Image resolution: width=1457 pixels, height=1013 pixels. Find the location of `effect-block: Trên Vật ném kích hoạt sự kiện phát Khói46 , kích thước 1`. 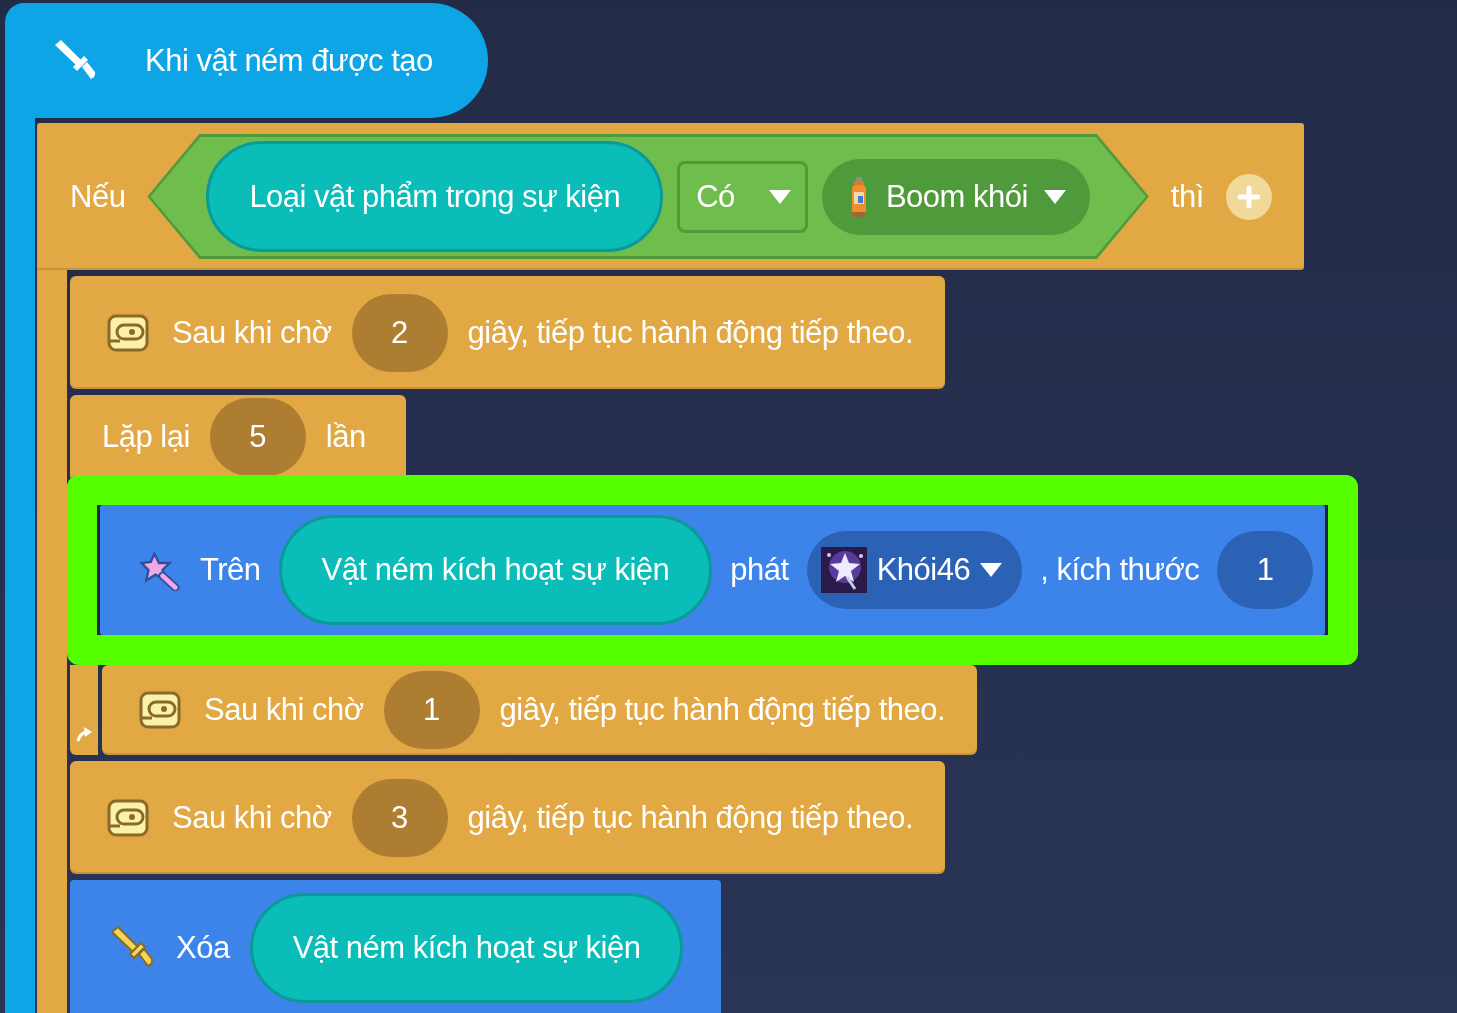

effect-block: Trên Vật ném kích hoạt sự kiện phát Khói46 , kích thước 1 is located at coordinates (713, 570).